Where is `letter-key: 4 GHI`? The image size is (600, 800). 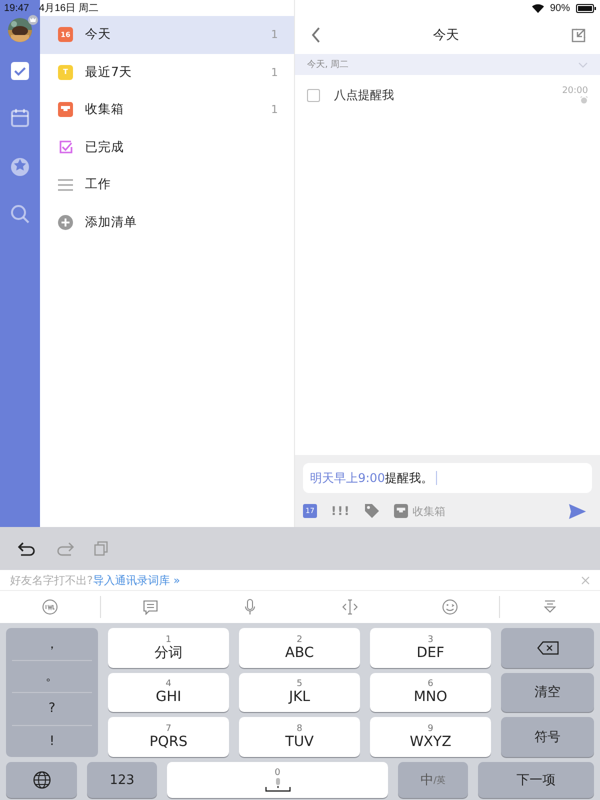
letter-key: 4 GHI is located at coordinates (168, 692).